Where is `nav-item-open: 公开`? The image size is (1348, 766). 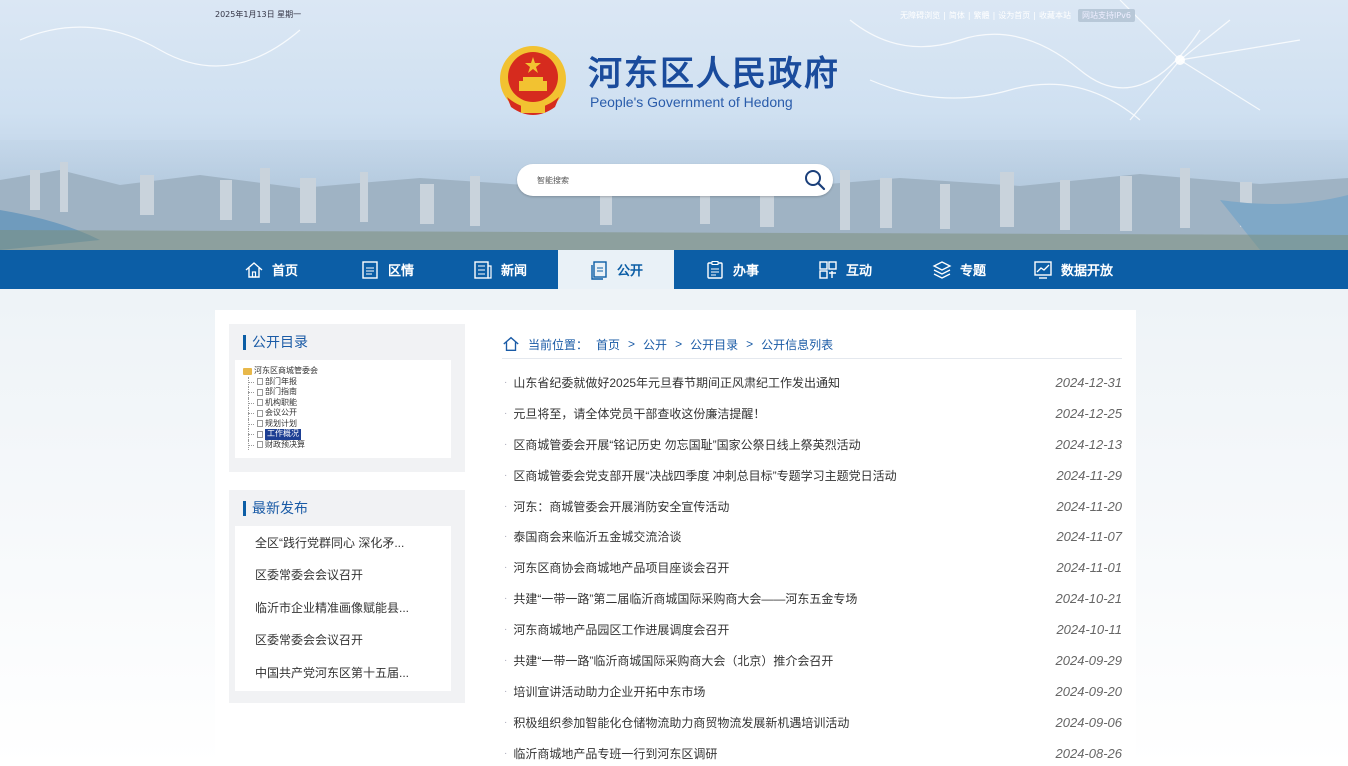 nav-item-open: 公开 is located at coordinates (616, 269).